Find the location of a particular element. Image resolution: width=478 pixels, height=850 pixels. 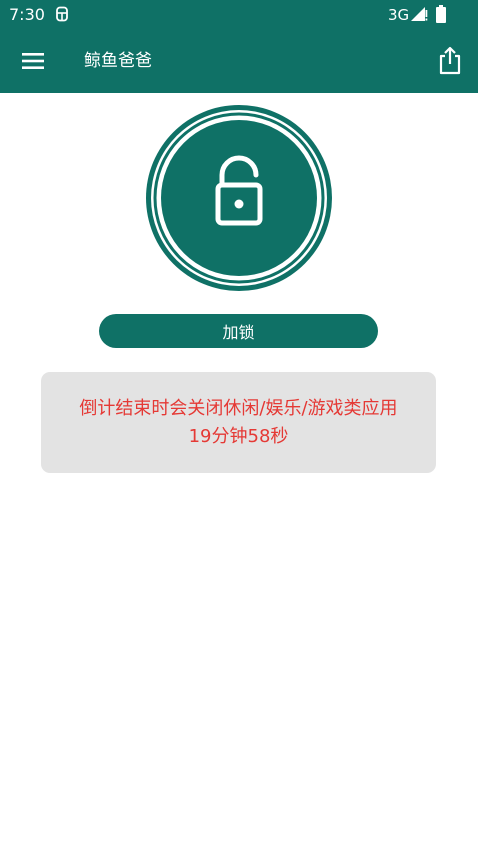

countdown-info-card: 倒计结束时会关闭休闲/娱乐/游戏类应用 19分钟58秒 is located at coordinates (238, 422).